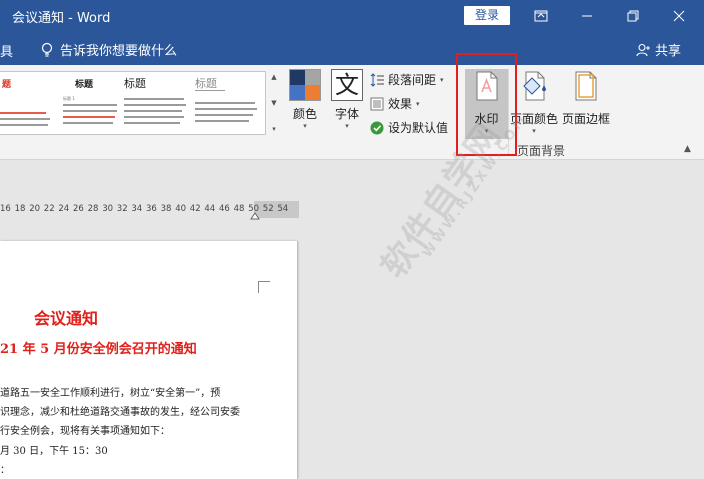 This screenshot has height=479, width=704. What do you see at coordinates (586, 86) in the screenshot?
I see `page-borders-icon` at bounding box center [586, 86].